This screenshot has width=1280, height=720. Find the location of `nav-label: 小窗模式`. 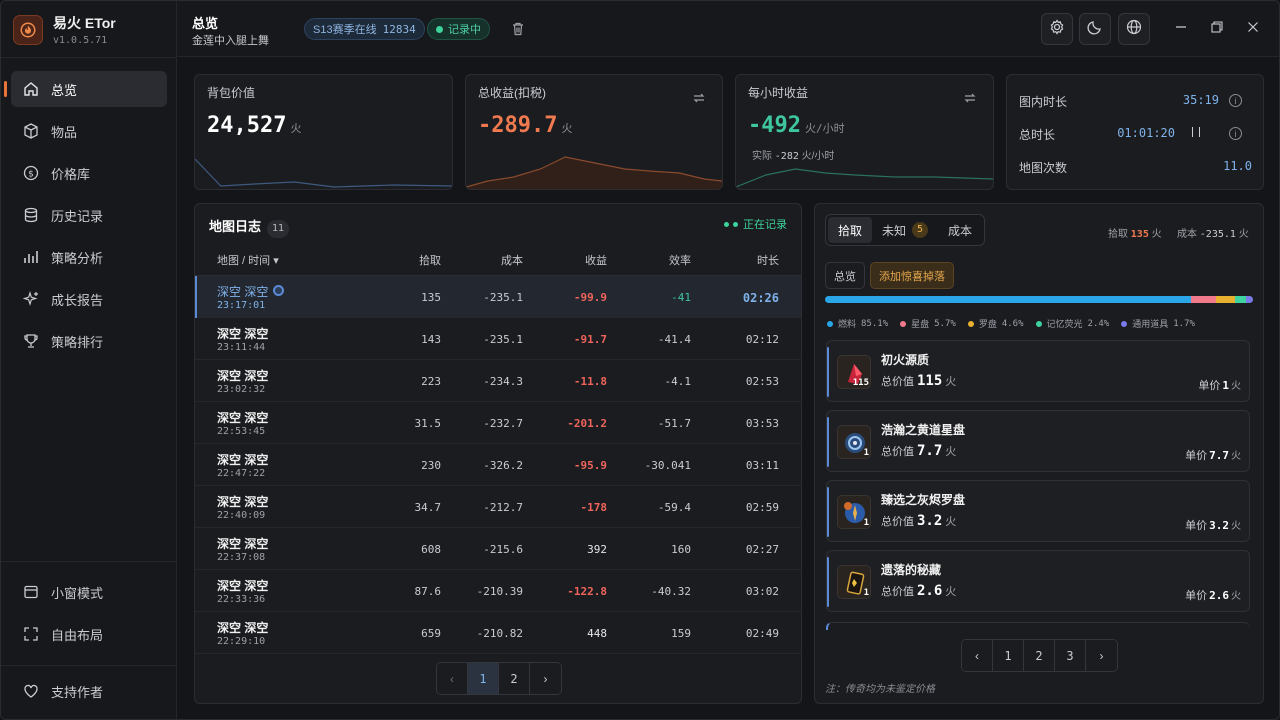

nav-label: 小窗模式 is located at coordinates (77, 593).